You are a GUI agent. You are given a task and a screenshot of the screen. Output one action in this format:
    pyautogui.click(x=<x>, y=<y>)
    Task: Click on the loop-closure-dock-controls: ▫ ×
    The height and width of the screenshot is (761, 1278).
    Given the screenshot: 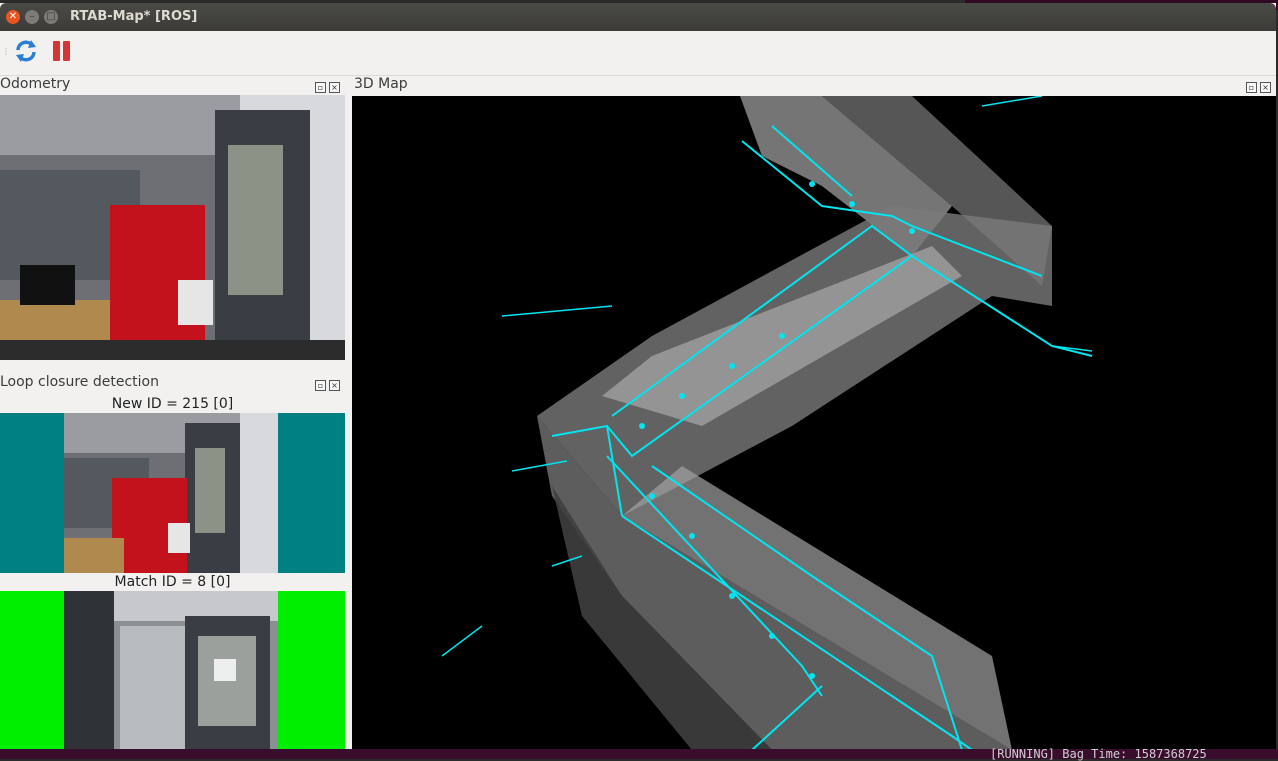 What is the action you would take?
    pyautogui.click(x=326, y=384)
    